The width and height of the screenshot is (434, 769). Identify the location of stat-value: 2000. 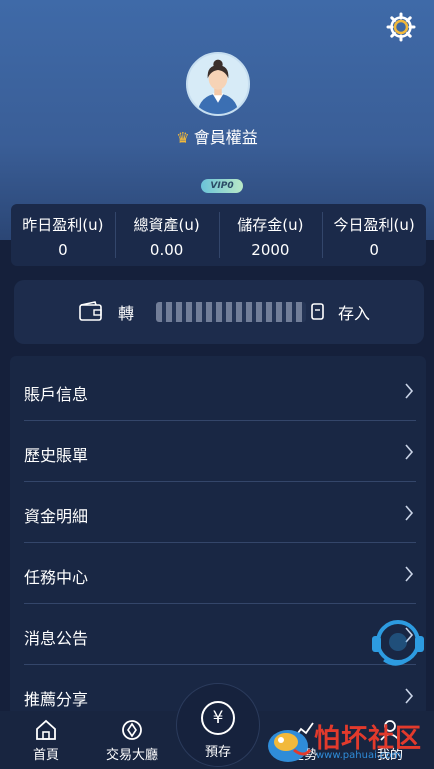
(270, 250).